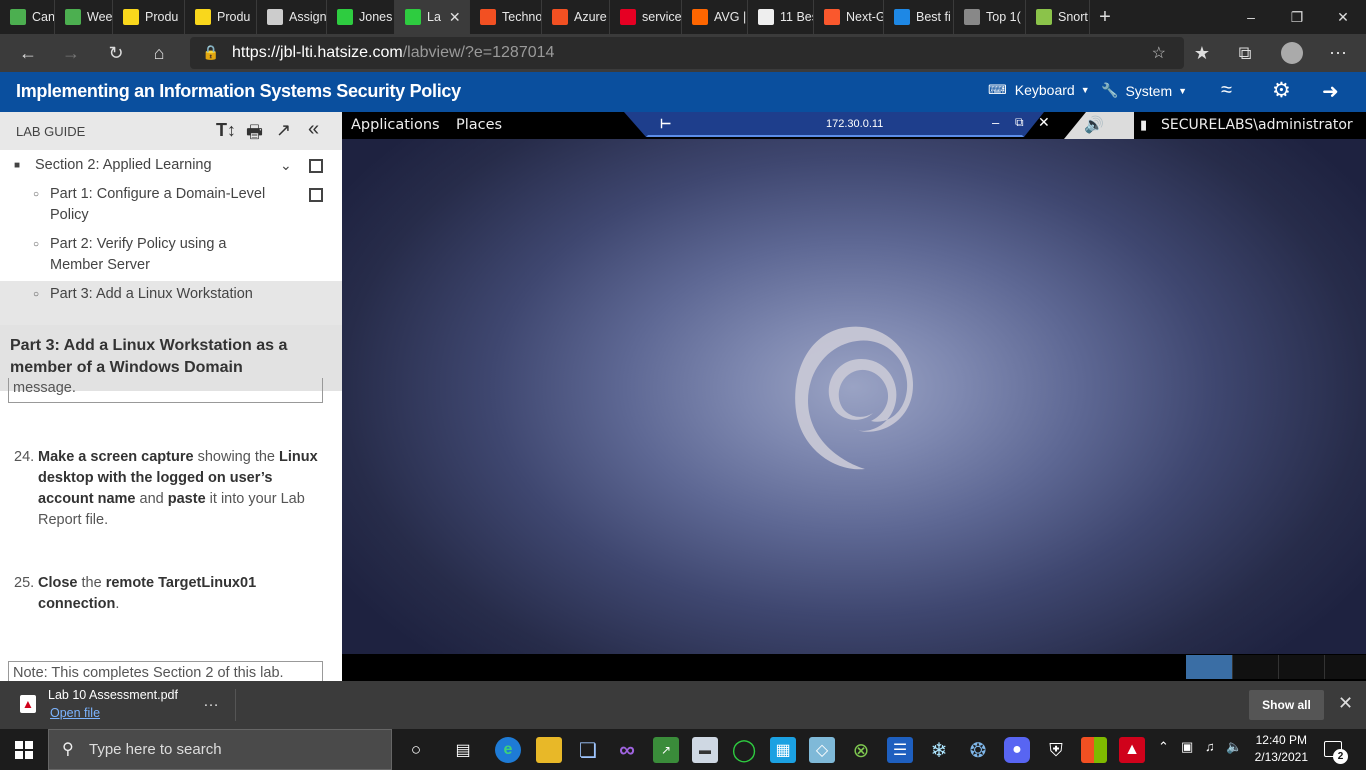 This screenshot has height=770, width=1366. I want to click on nav-section-2: ■ Section 2: Applied Learning ⌄, so click(171, 168).